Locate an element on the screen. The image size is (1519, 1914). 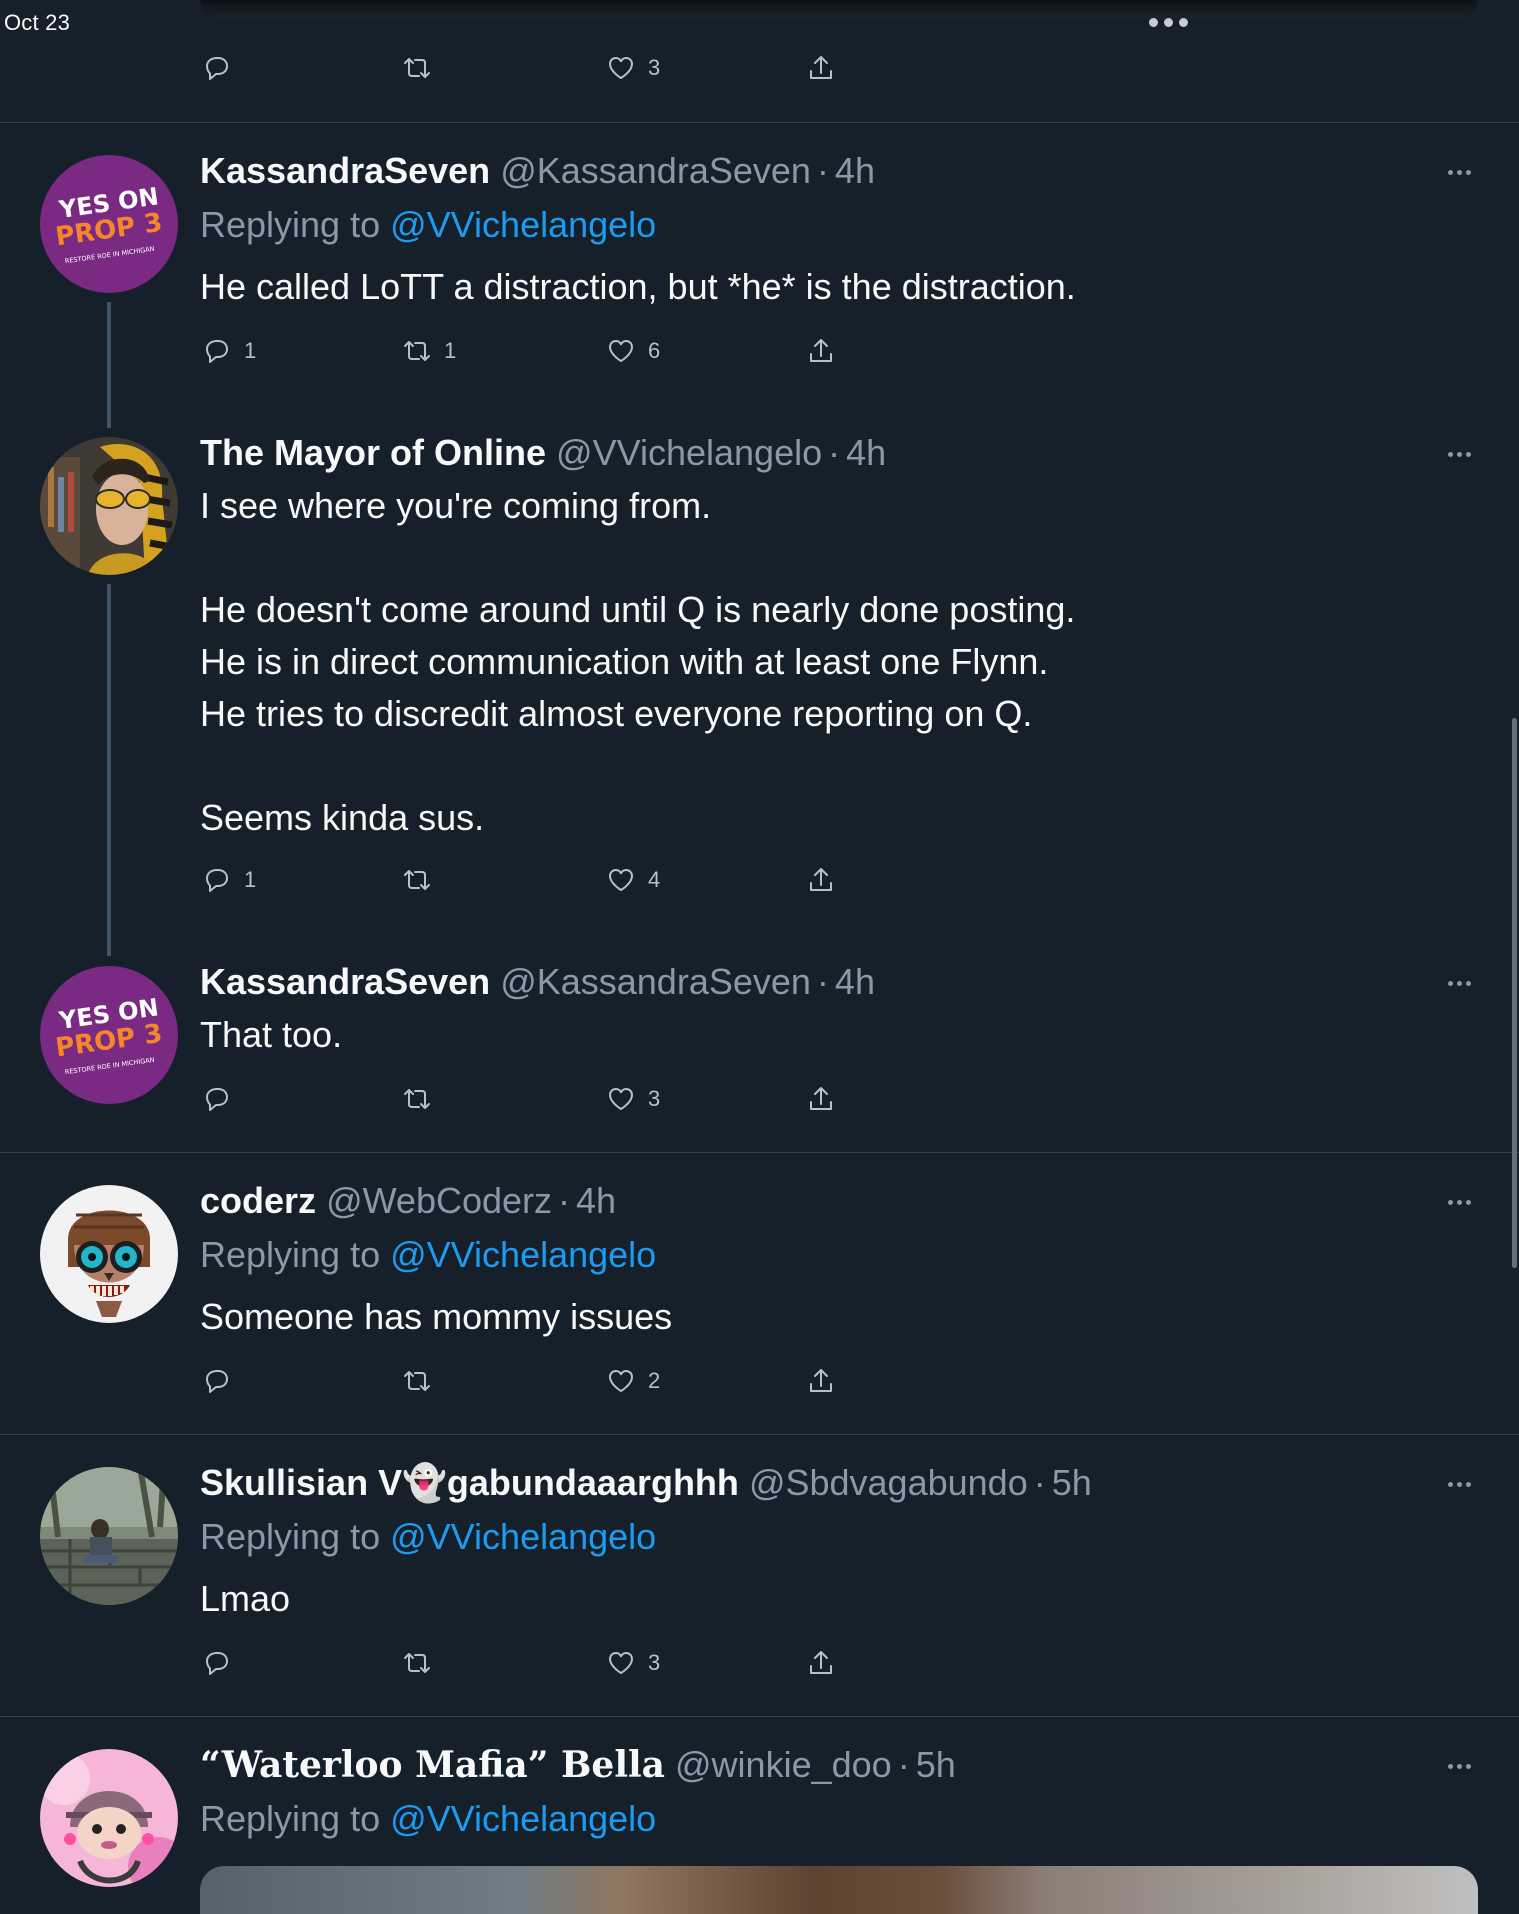
tweet-media-image is located at coordinates (839, 1890).